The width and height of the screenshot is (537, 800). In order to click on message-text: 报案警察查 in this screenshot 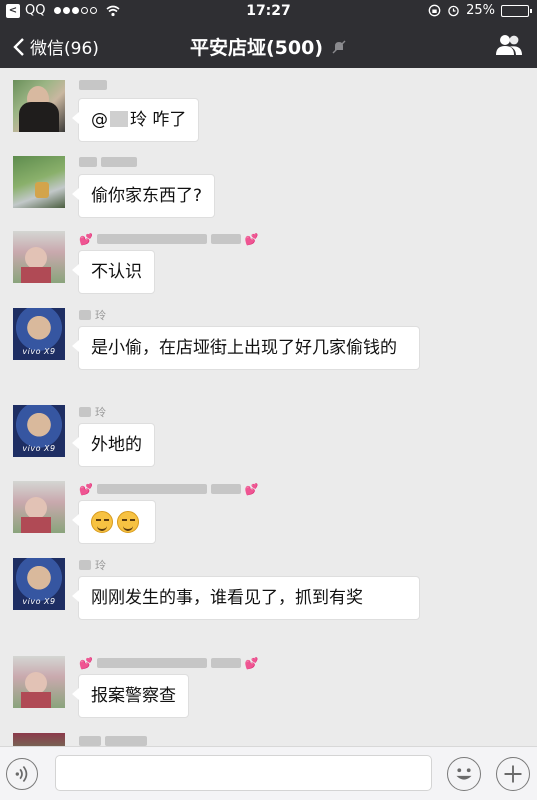, I will do `click(133, 696)`.